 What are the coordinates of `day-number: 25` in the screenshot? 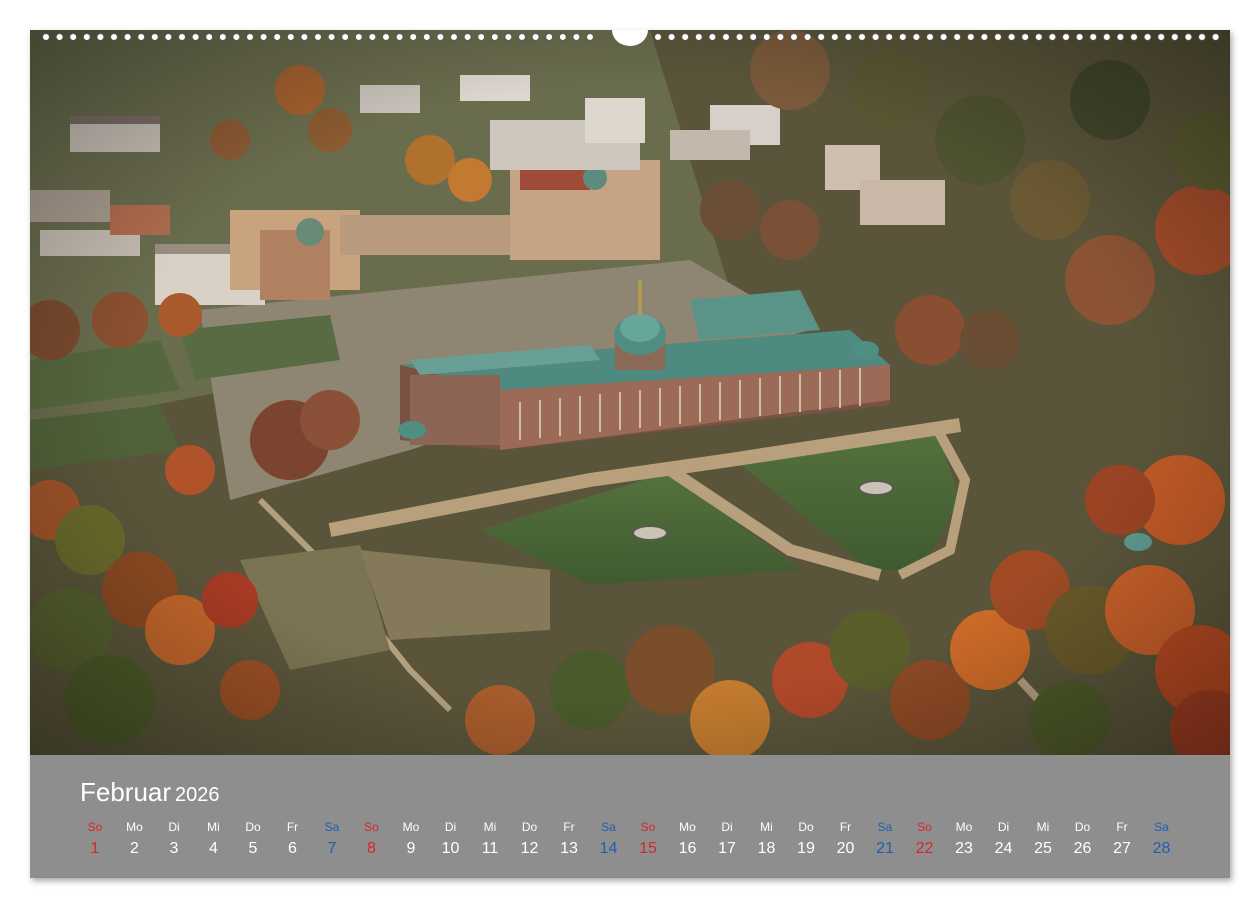 It's located at (1043, 848).